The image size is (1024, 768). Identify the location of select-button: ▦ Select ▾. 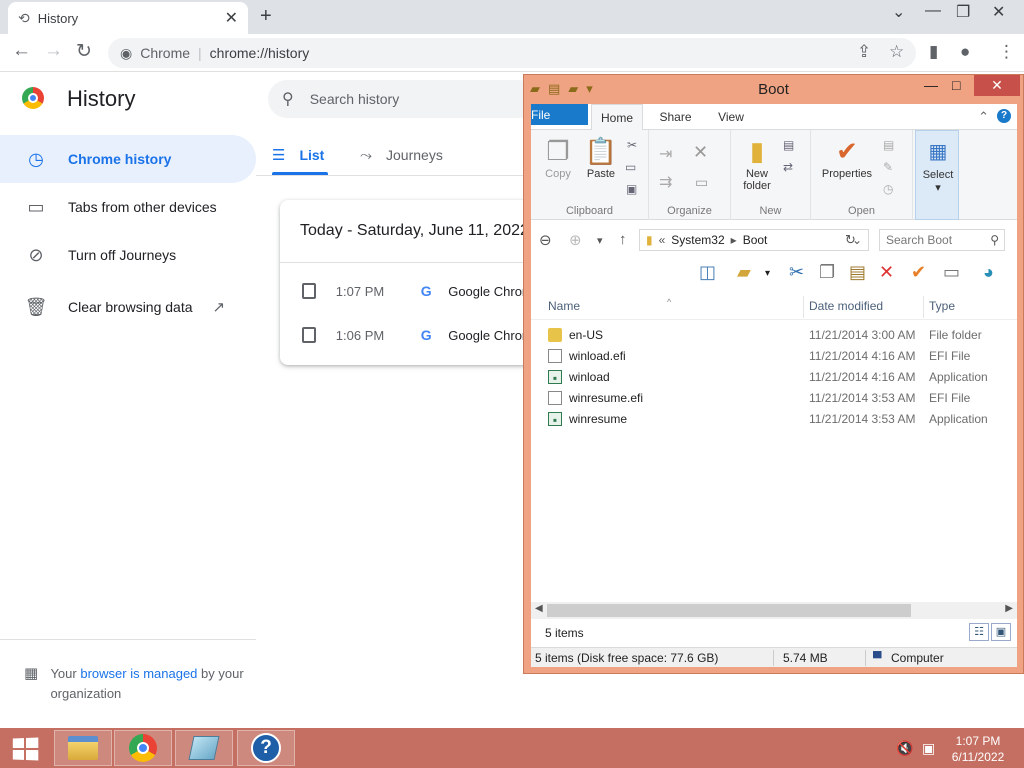
(938, 164).